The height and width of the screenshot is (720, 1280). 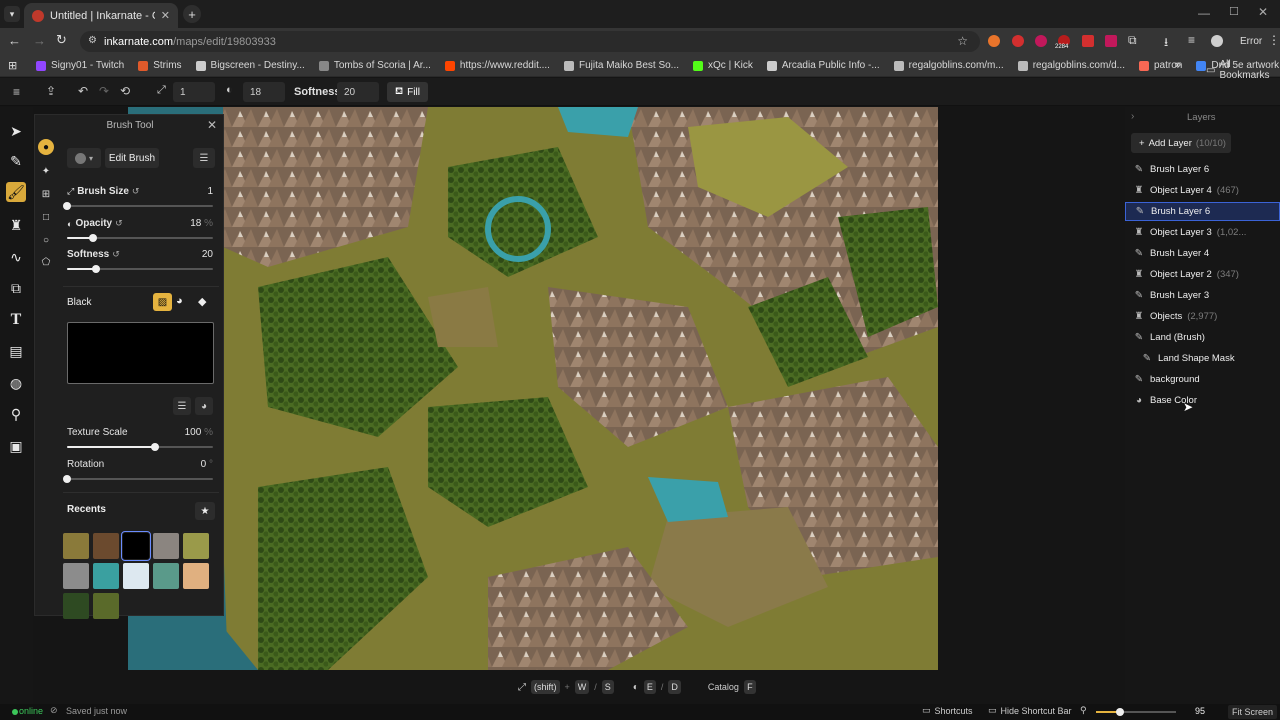 What do you see at coordinates (16, 414) in the screenshot?
I see `zoom-icon: ⚲` at bounding box center [16, 414].